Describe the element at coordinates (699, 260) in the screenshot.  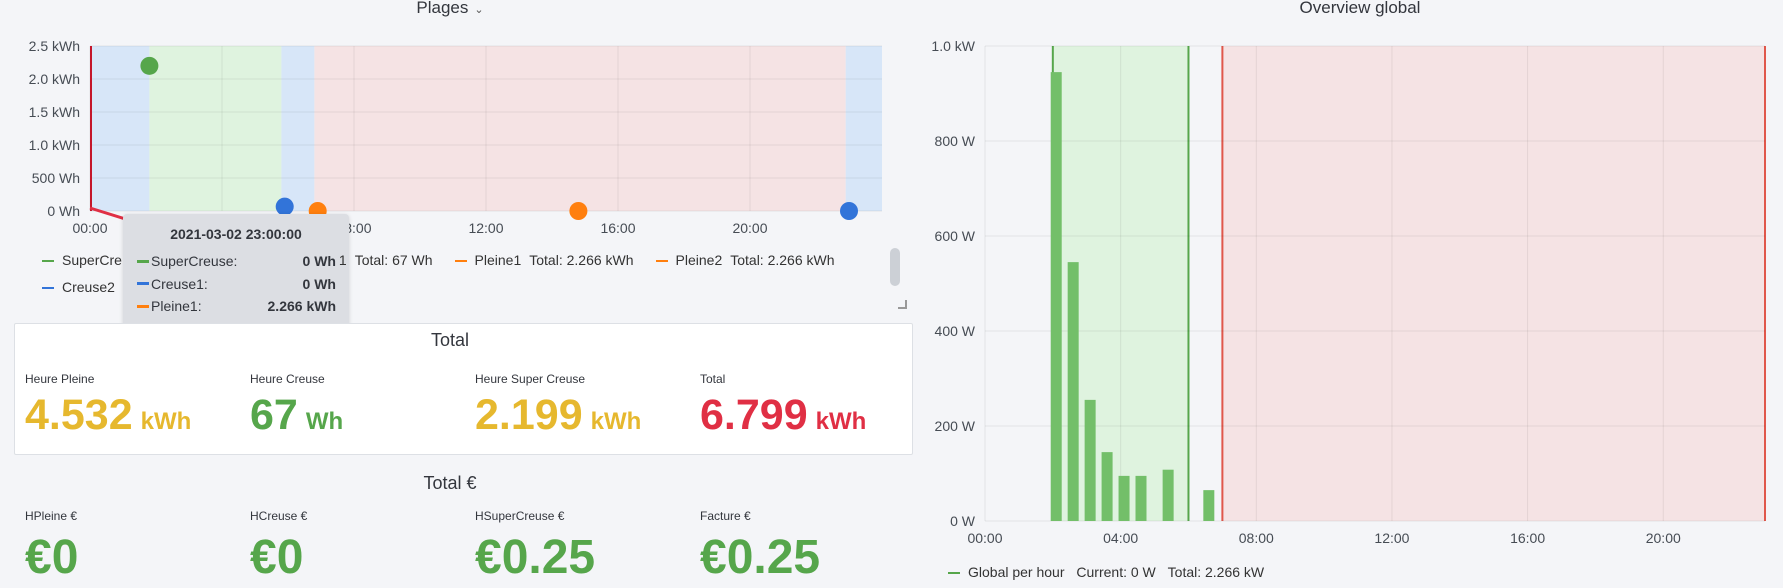
I see `legend-series-name: Pleine2` at that location.